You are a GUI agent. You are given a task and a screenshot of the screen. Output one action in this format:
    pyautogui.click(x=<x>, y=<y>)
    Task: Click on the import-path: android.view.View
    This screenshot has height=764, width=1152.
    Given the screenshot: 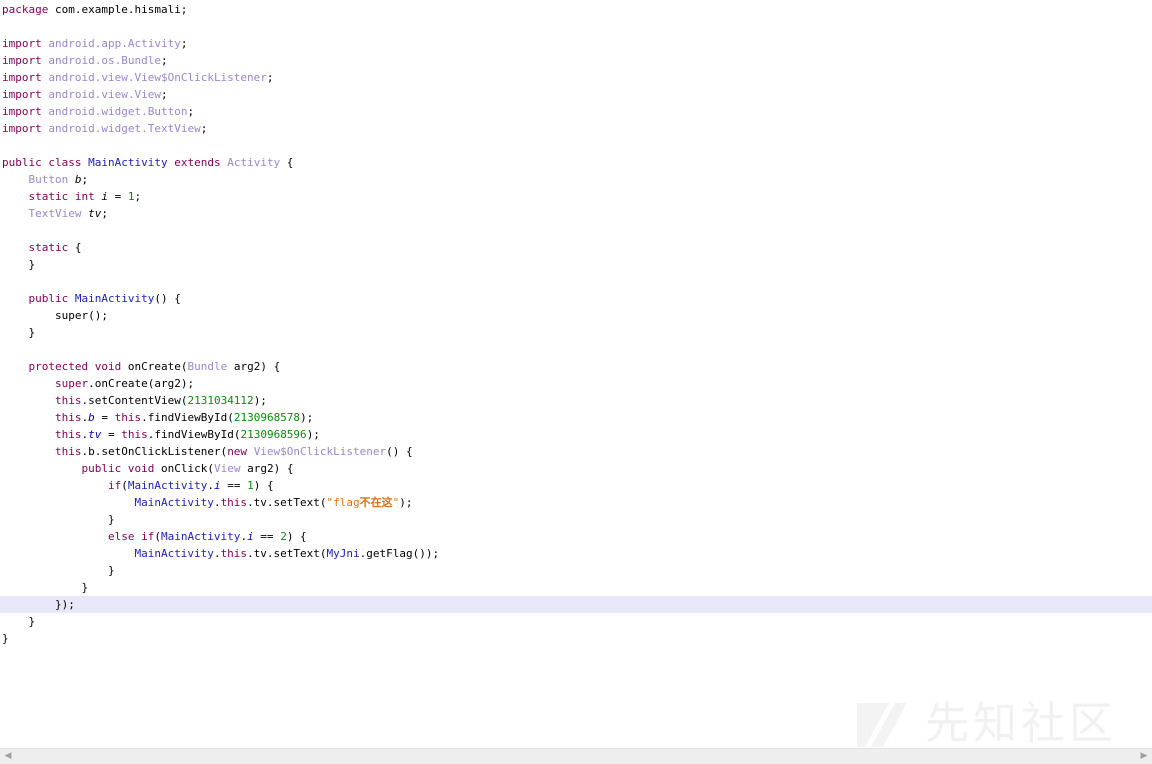 What is the action you would take?
    pyautogui.click(x=104, y=94)
    